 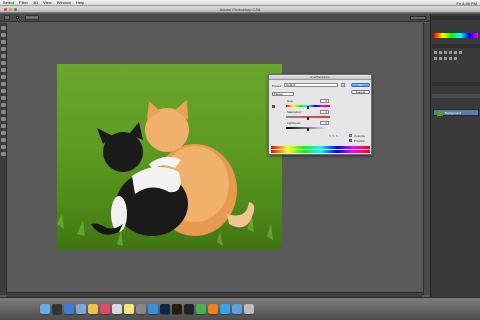 What do you see at coordinates (3, 133) in the screenshot?
I see `path-select-icon` at bounding box center [3, 133].